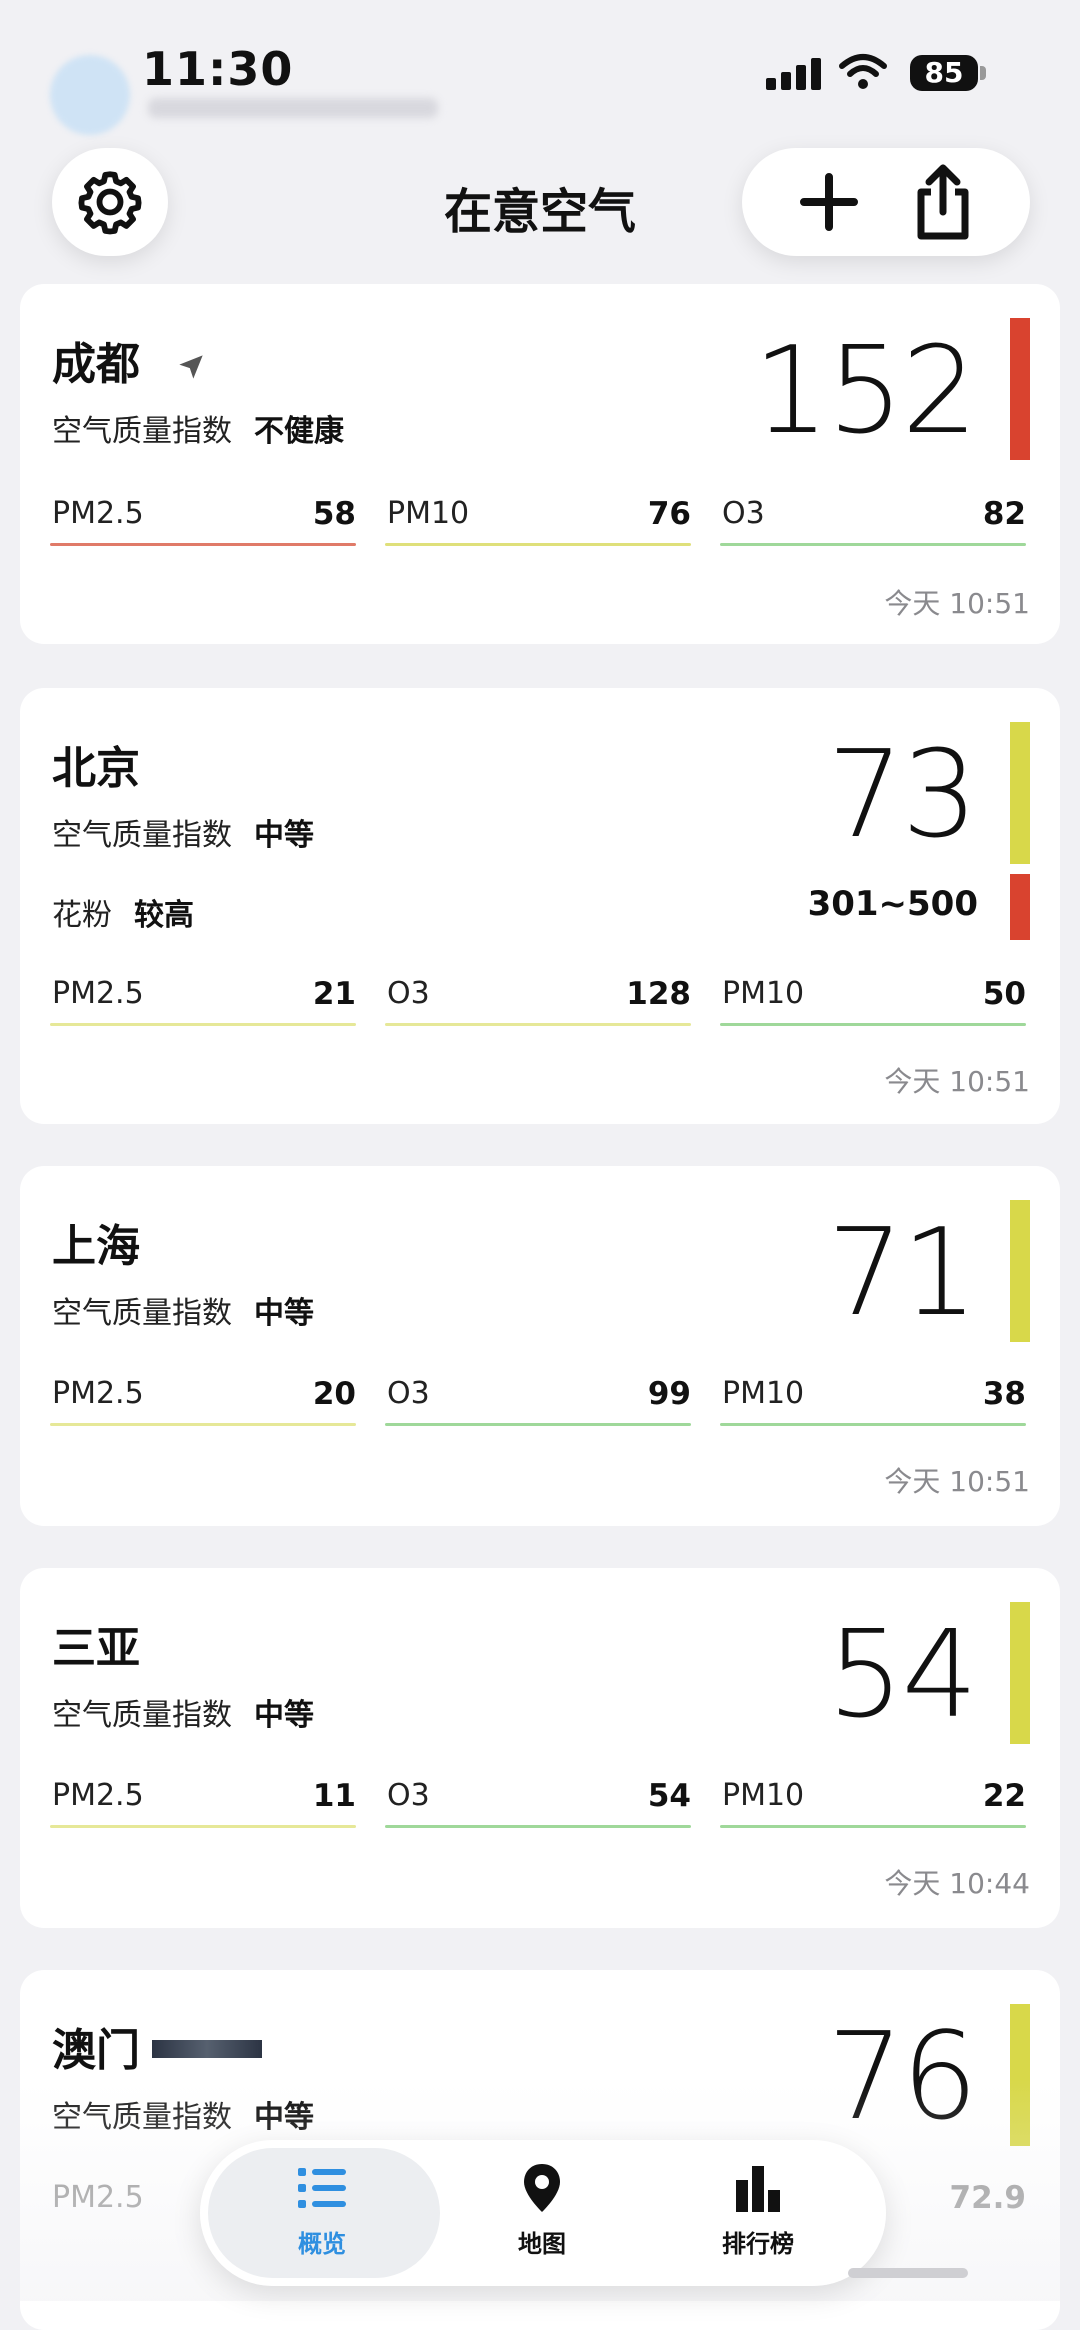 This screenshot has height=2330, width=1080. I want to click on status-time: 11:30, so click(218, 69).